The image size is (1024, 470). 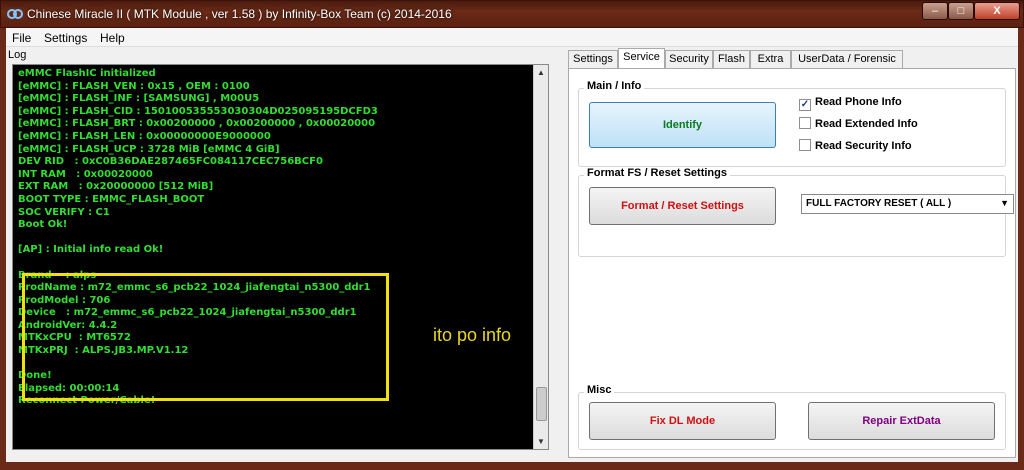 I want to click on tab-extra: Extra, so click(x=770, y=59).